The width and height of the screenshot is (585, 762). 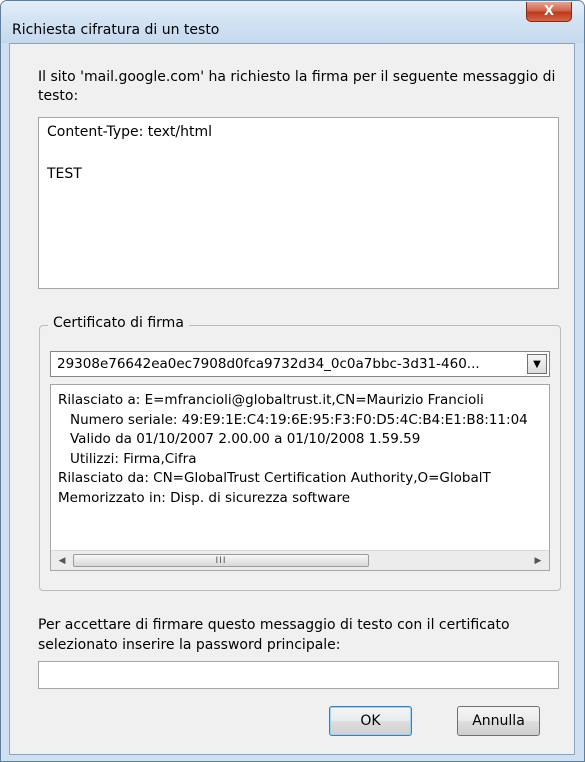 I want to click on password-field, so click(x=298, y=675).